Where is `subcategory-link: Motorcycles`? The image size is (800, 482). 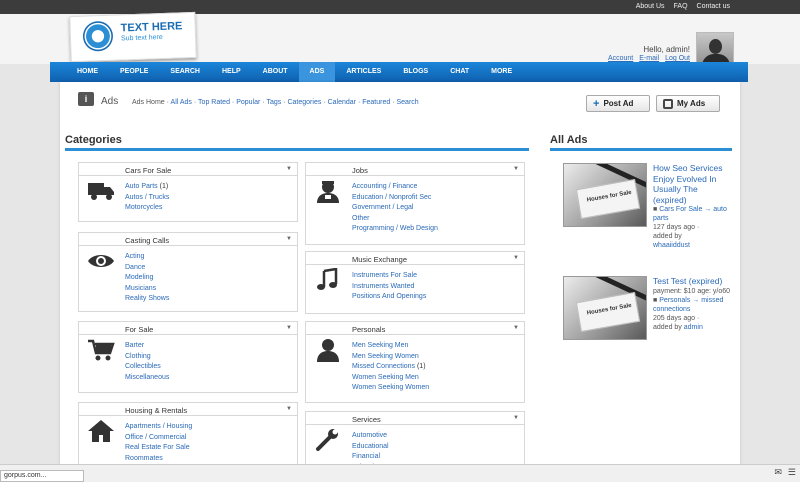 subcategory-link: Motorcycles is located at coordinates (143, 207).